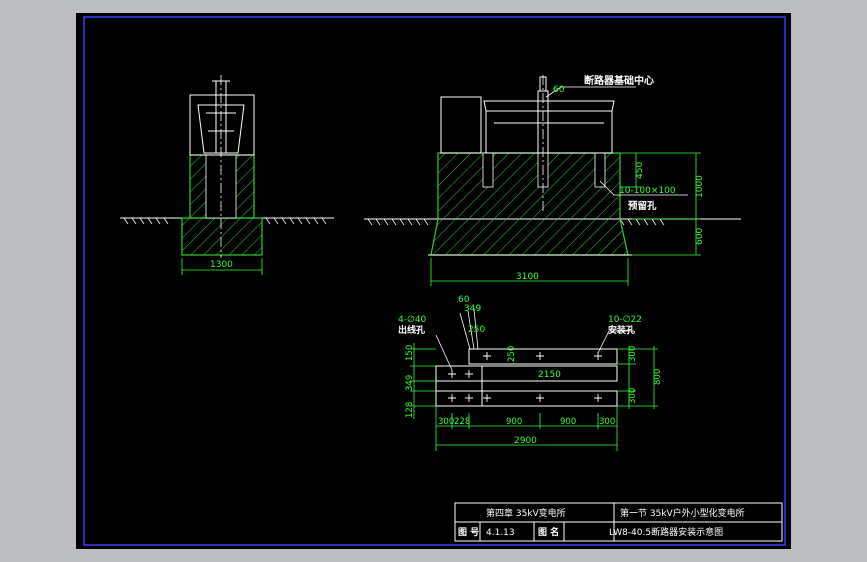  What do you see at coordinates (227, 175) in the screenshot?
I see `section-view: 1300` at bounding box center [227, 175].